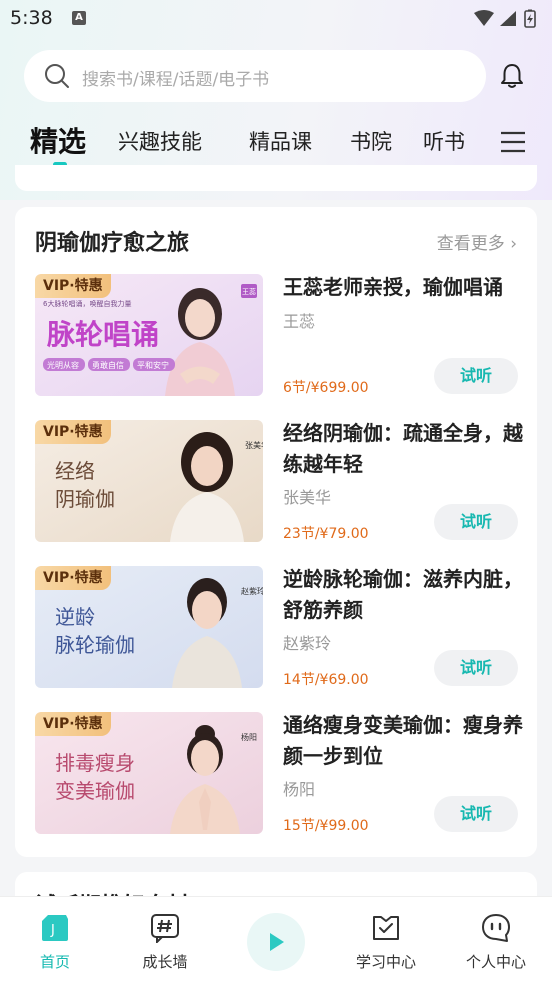  What do you see at coordinates (103, 334) in the screenshot?
I see `thumb-main-text: 脉轮唱诵` at bounding box center [103, 334].